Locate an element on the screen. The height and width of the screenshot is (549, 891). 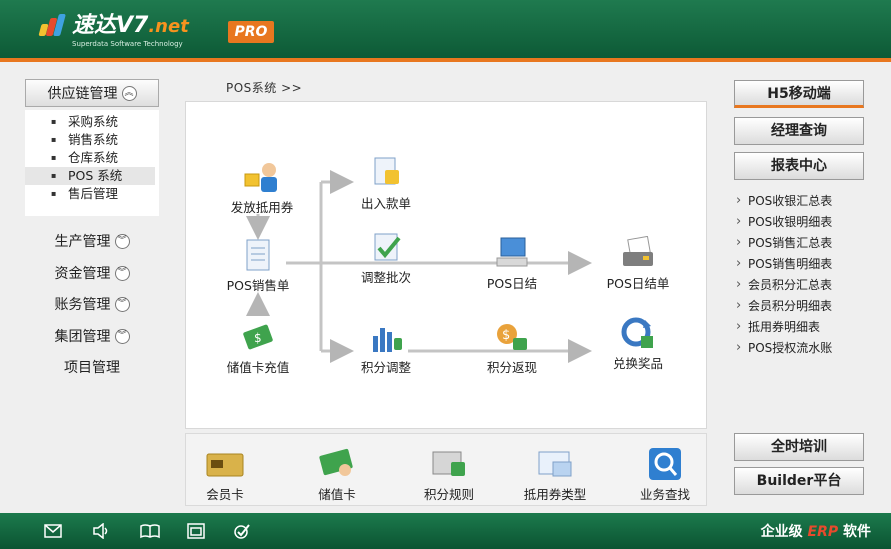
sidebar-group-supply-chain: 供应链管理 ︽ is located at coordinates (92, 93).